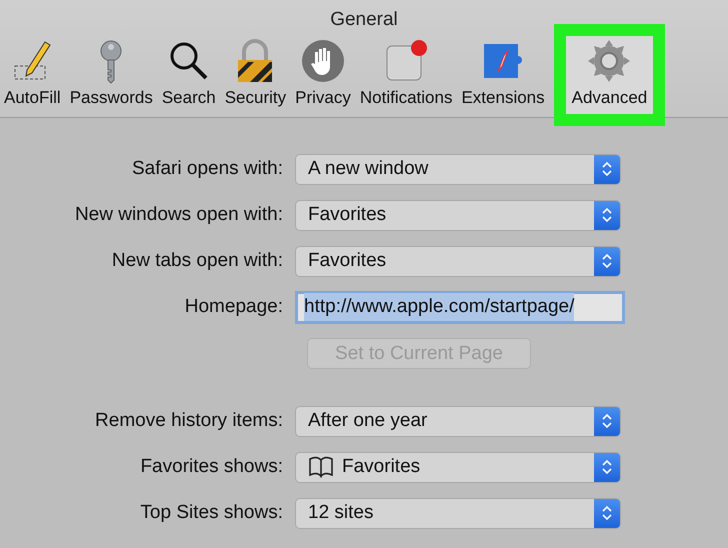 The image size is (728, 548). What do you see at coordinates (406, 75) in the screenshot?
I see `toolbar-tab: Notifications` at bounding box center [406, 75].